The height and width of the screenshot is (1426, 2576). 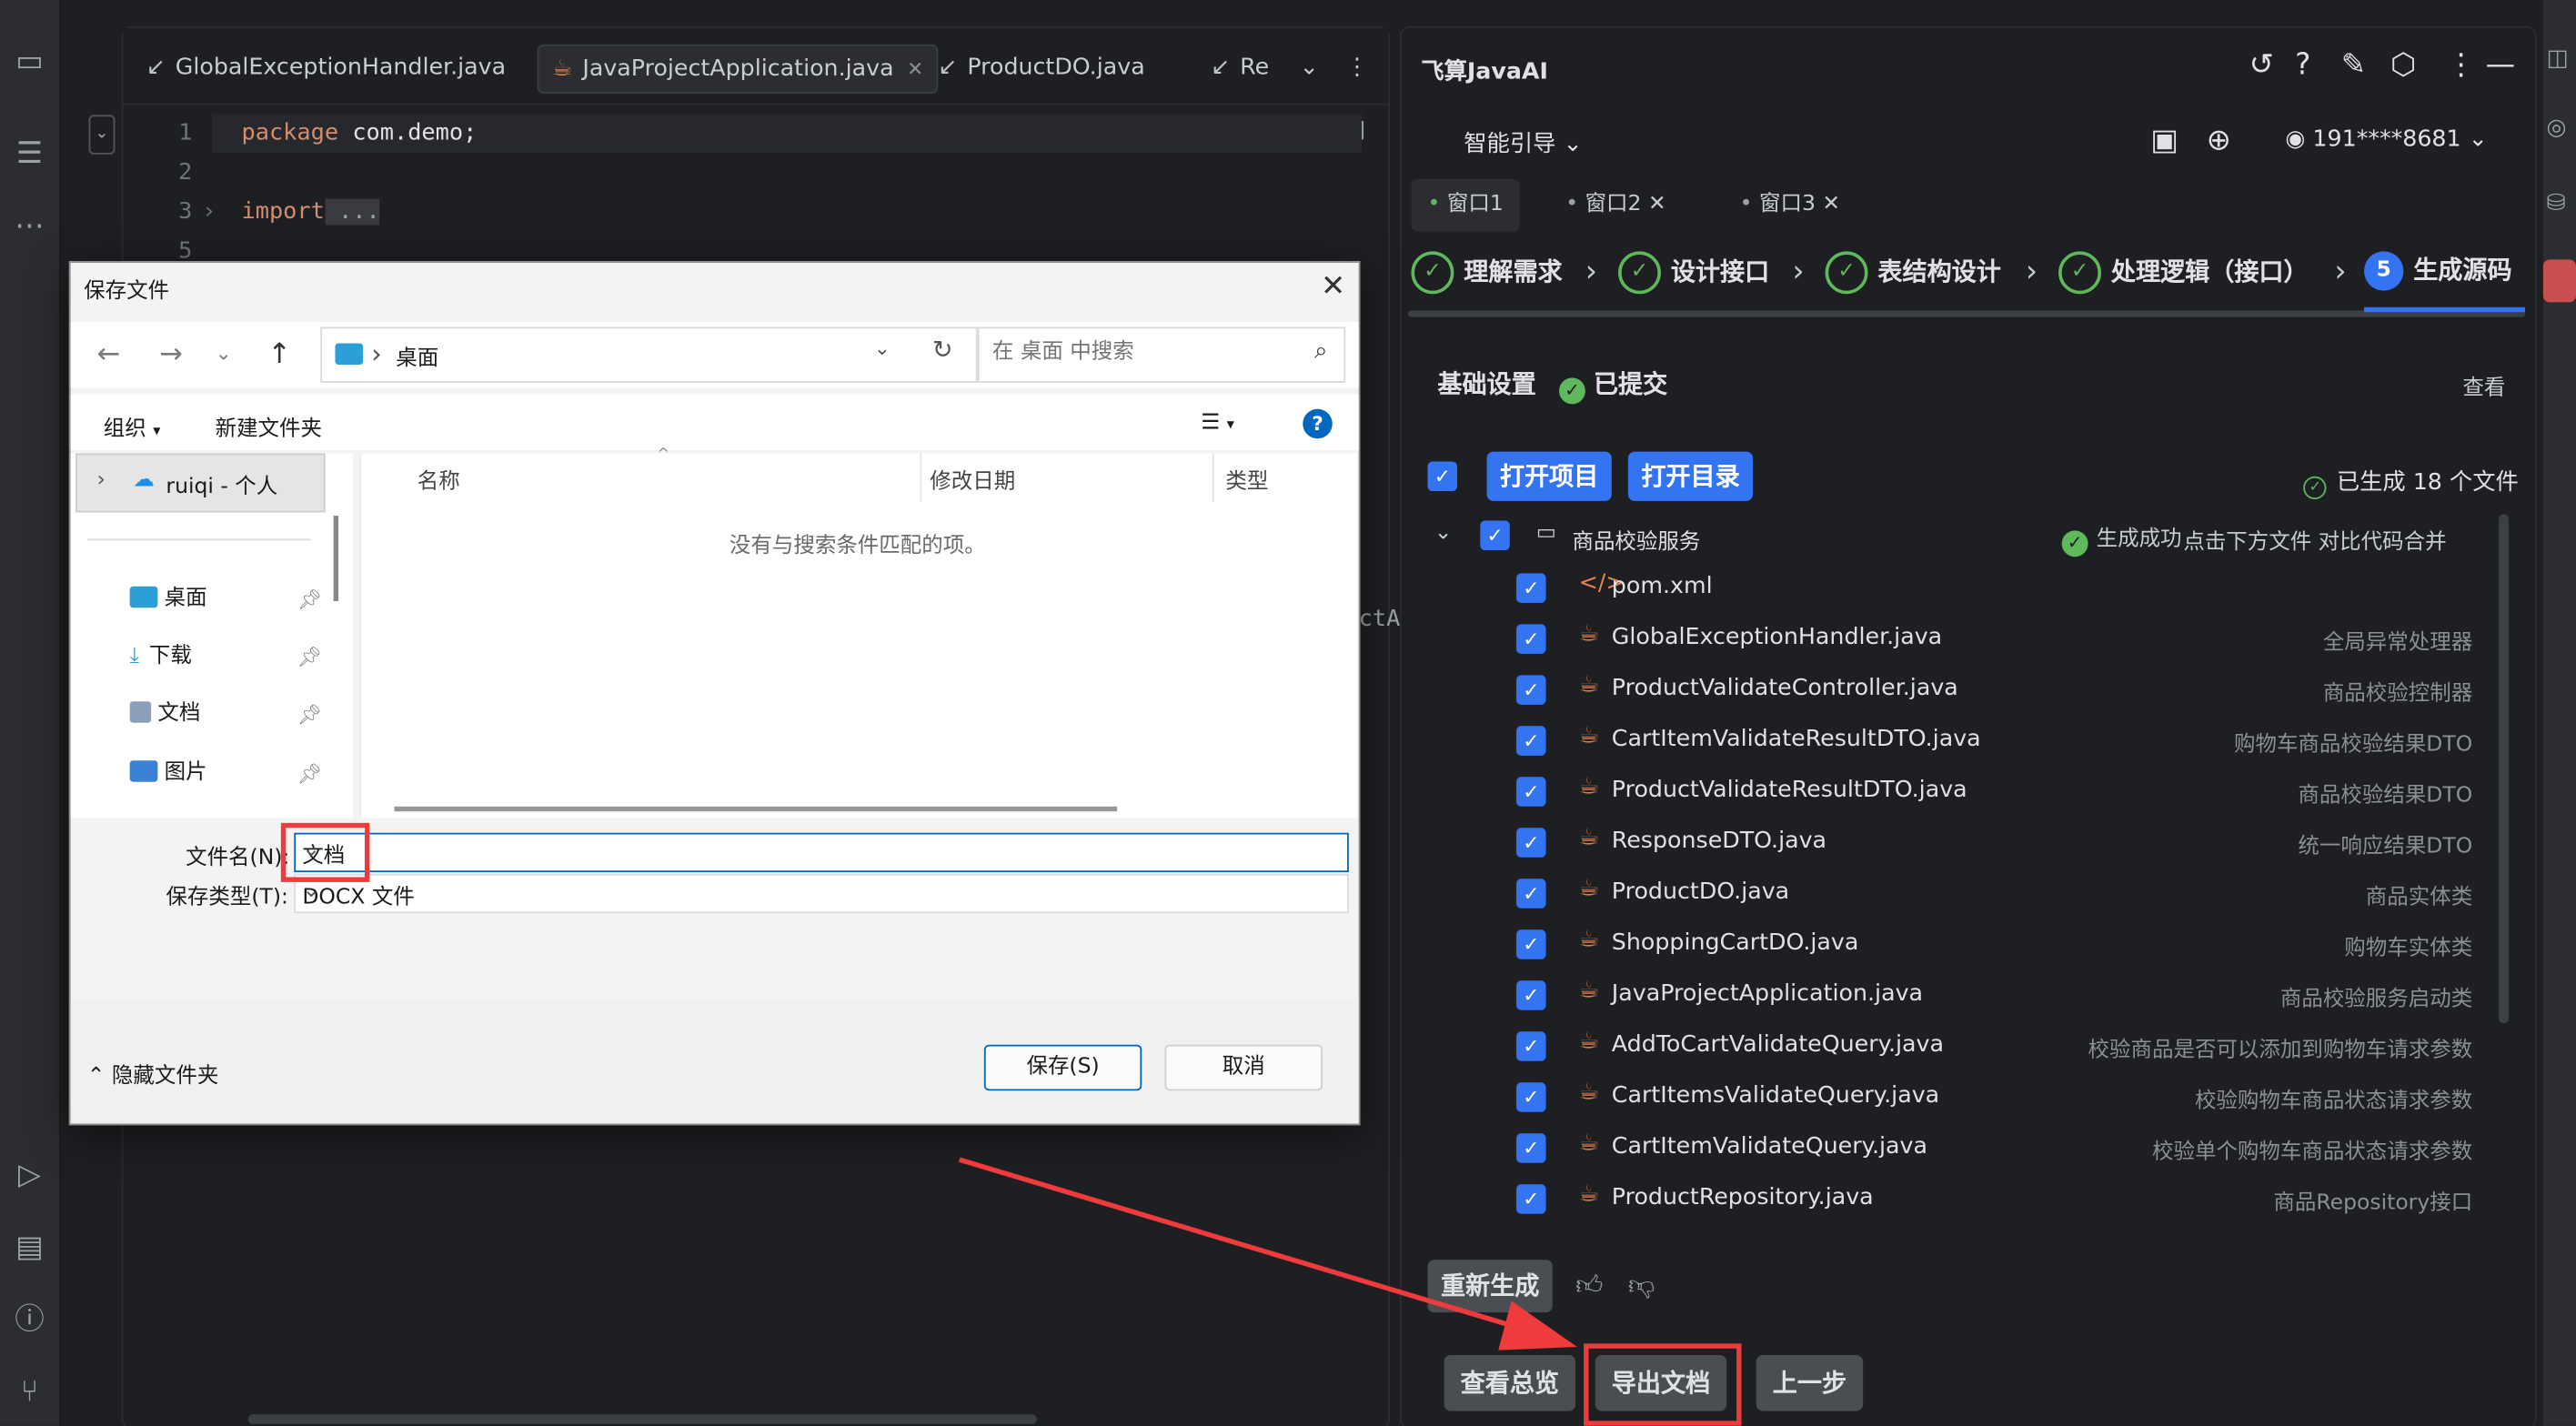 What do you see at coordinates (2164, 140) in the screenshot?
I see `new-window-icon: ▣` at bounding box center [2164, 140].